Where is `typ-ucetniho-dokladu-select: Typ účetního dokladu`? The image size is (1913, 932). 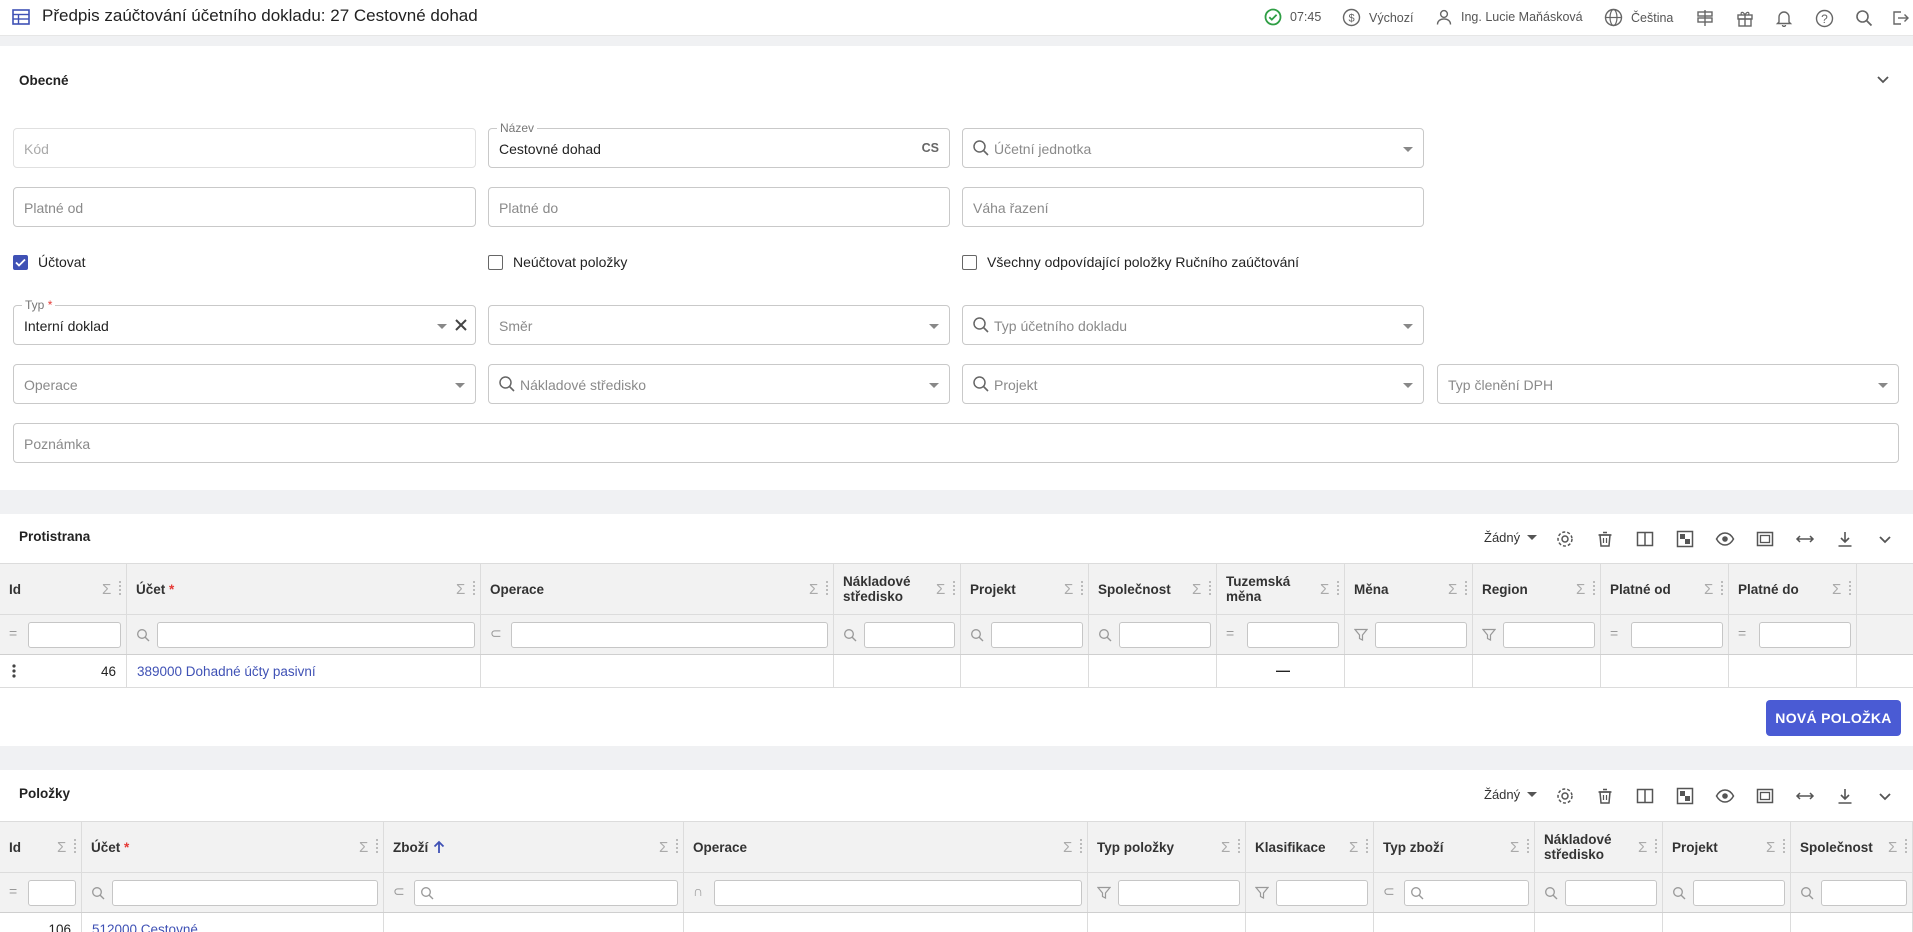 typ-ucetniho-dokladu-select: Typ účetního dokladu is located at coordinates (1193, 325).